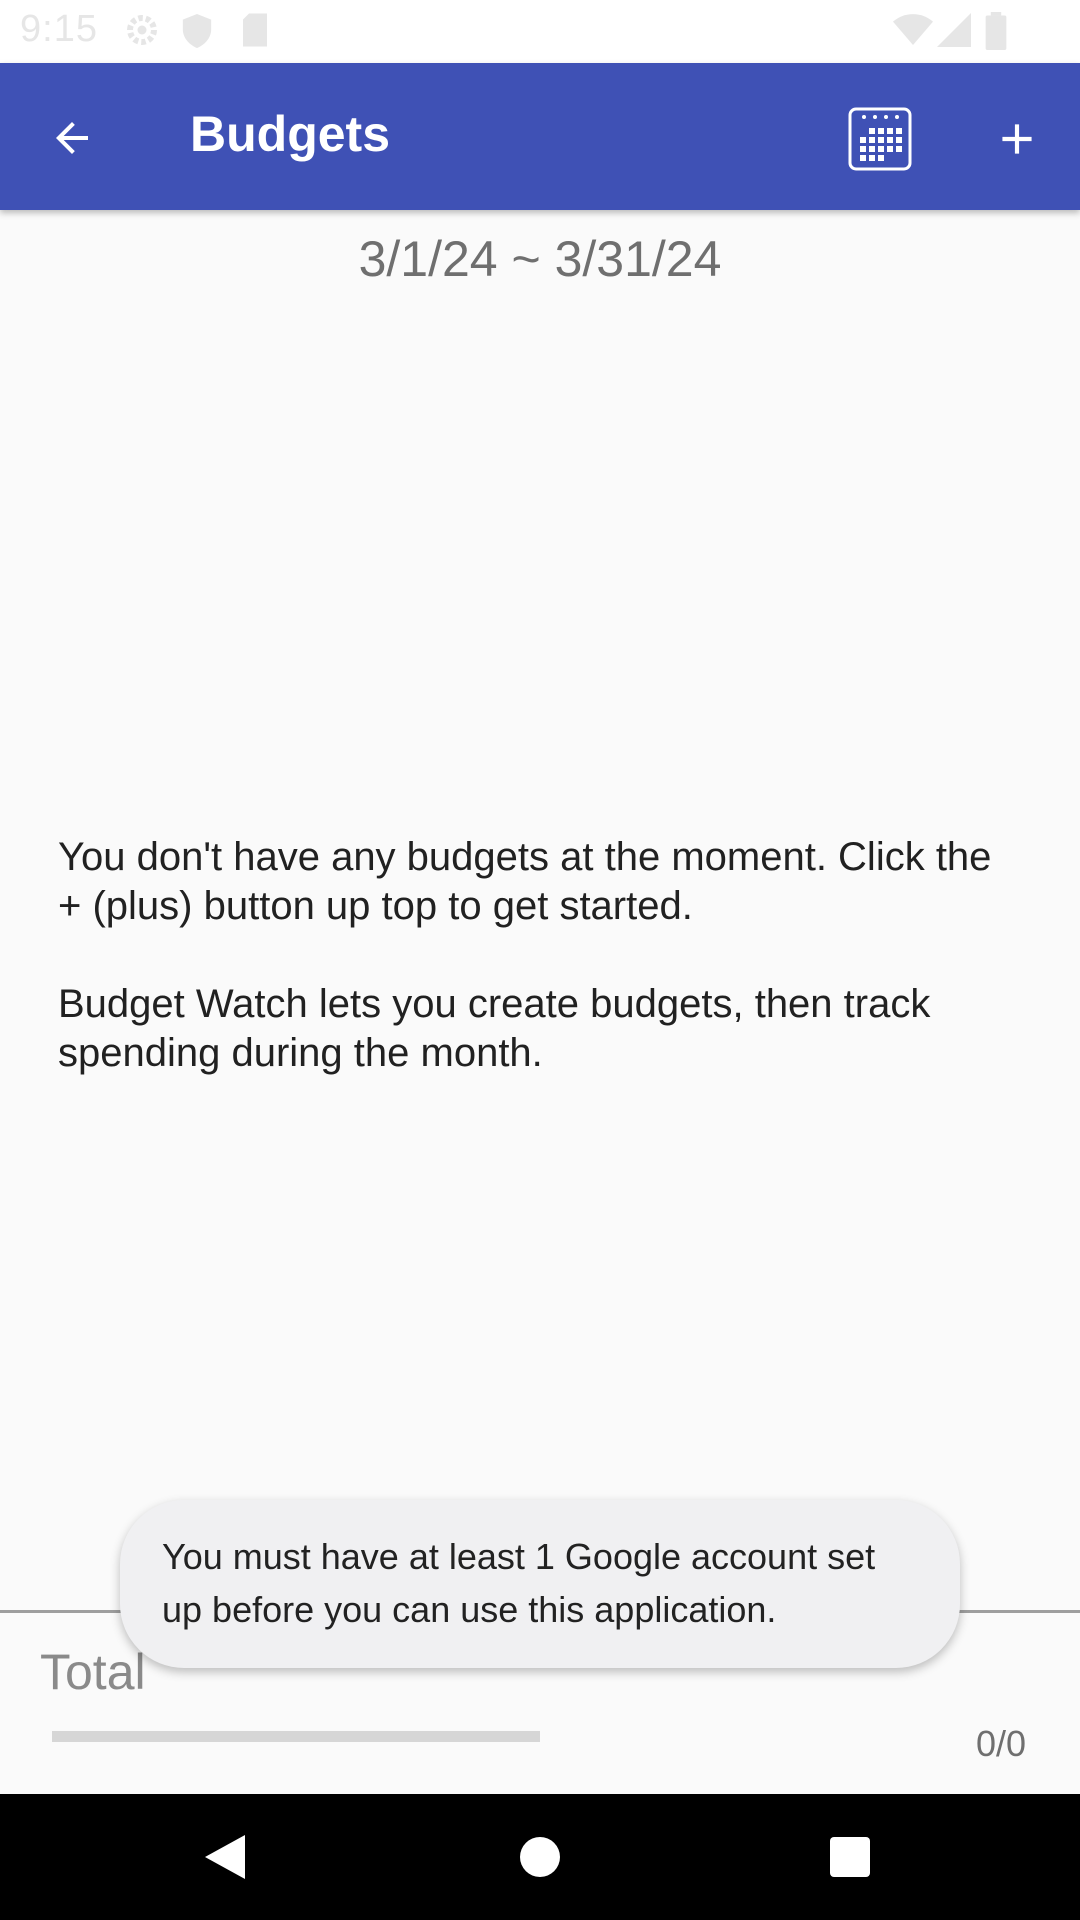 Image resolution: width=1080 pixels, height=1920 pixels. Describe the element at coordinates (296, 1736) in the screenshot. I see `total-progress-bar` at that location.